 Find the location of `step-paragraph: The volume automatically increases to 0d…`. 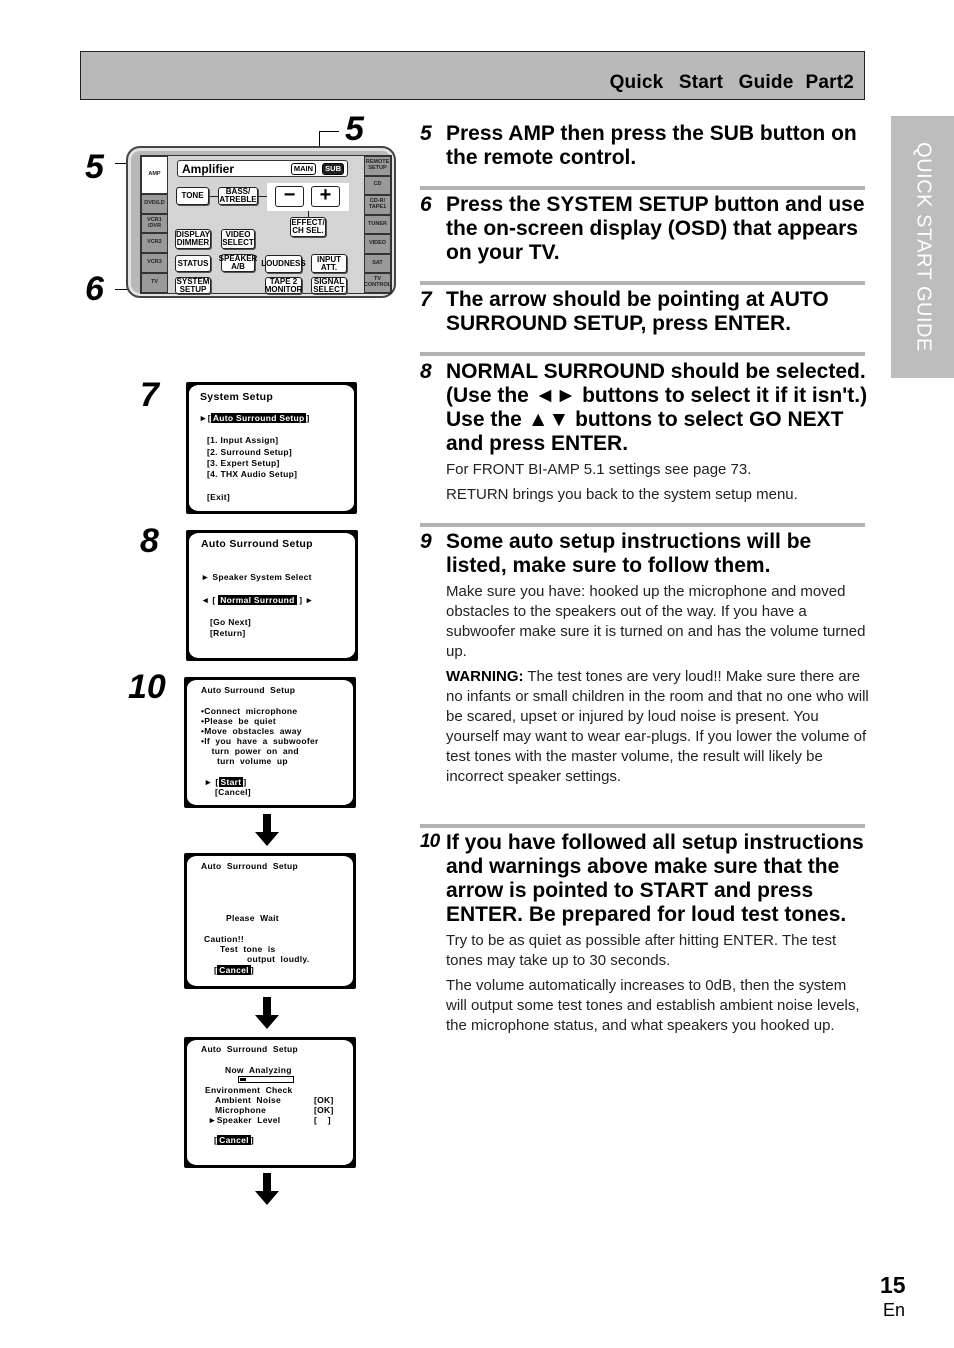

step-paragraph: The volume automatically increases to 0d… is located at coordinates (653, 1005).